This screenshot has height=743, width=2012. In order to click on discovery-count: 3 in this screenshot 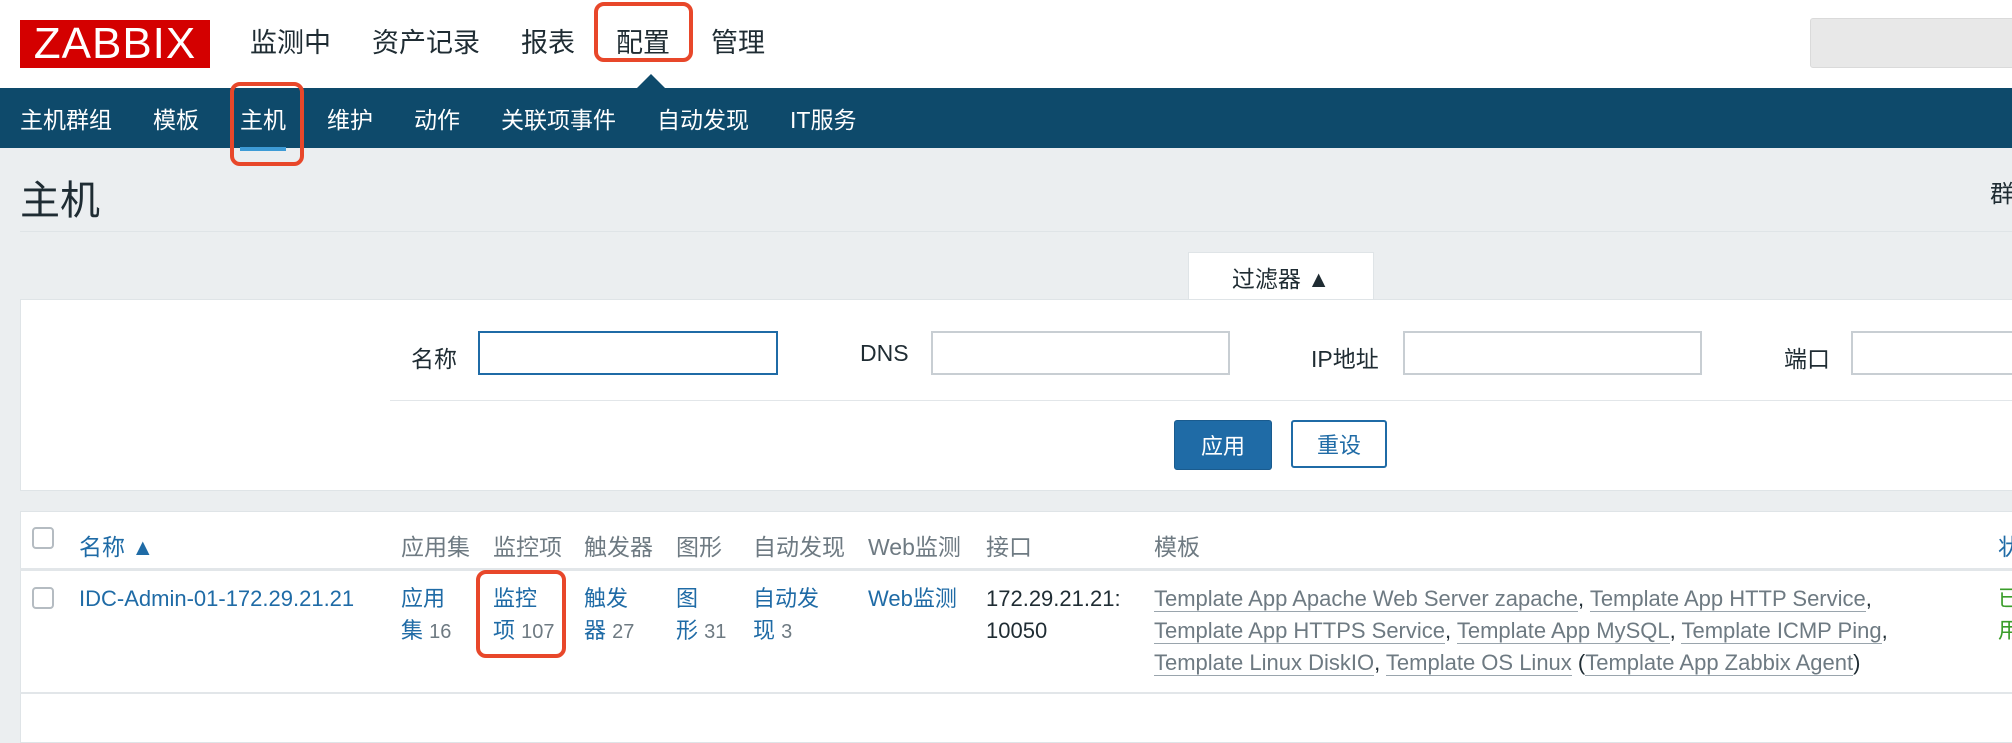, I will do `click(787, 632)`.